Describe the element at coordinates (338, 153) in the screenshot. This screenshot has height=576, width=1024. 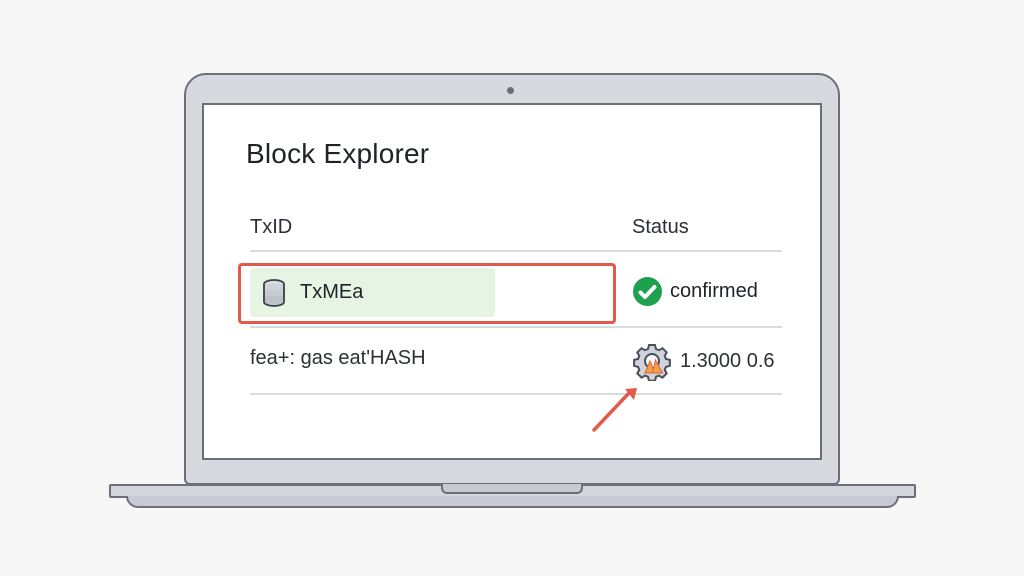
I see `page-title: Block Explorer` at that location.